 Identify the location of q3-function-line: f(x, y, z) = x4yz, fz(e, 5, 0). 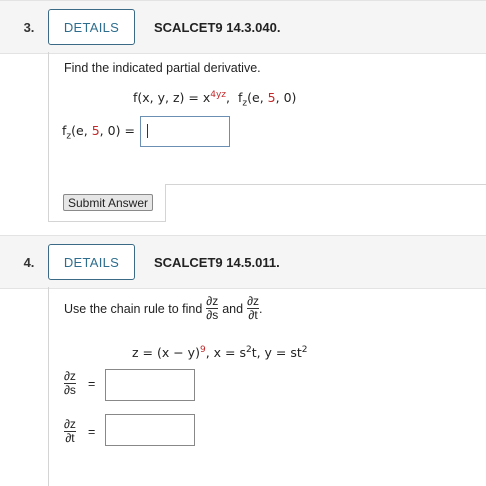
(214, 99).